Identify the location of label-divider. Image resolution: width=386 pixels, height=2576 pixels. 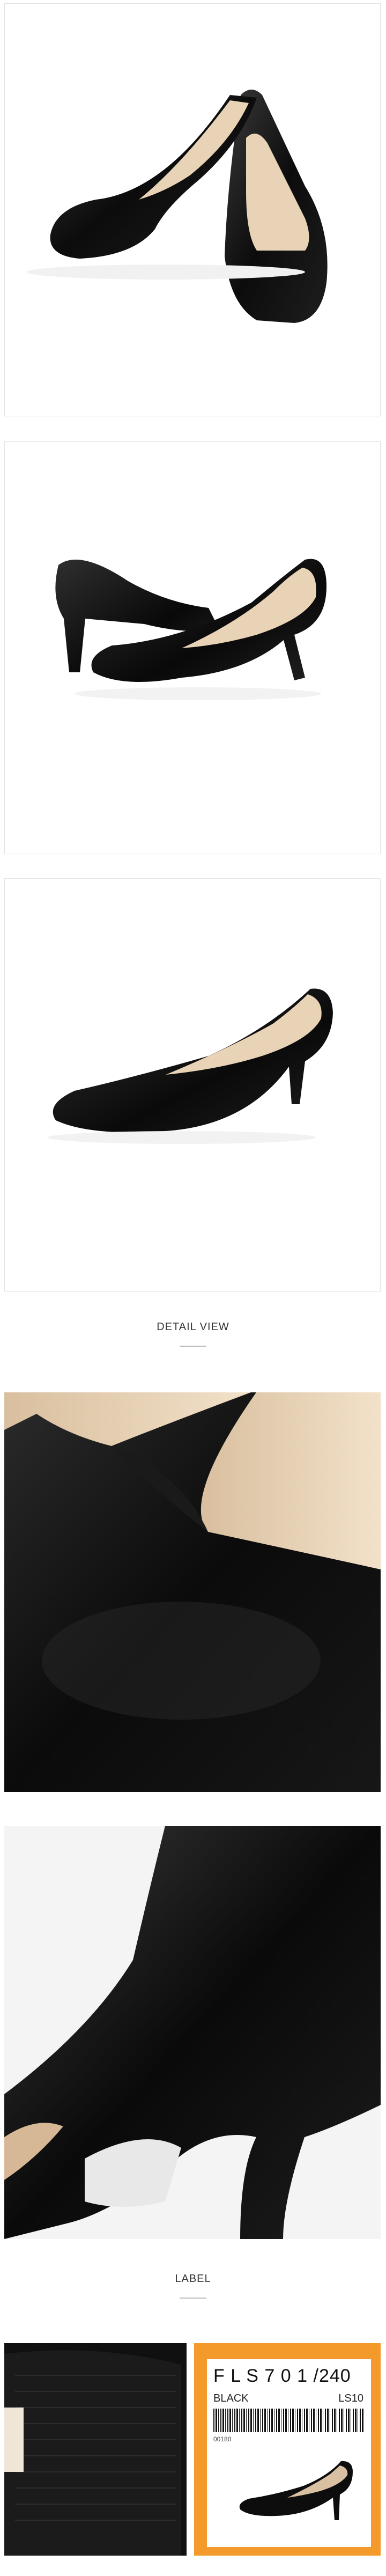
(193, 2298).